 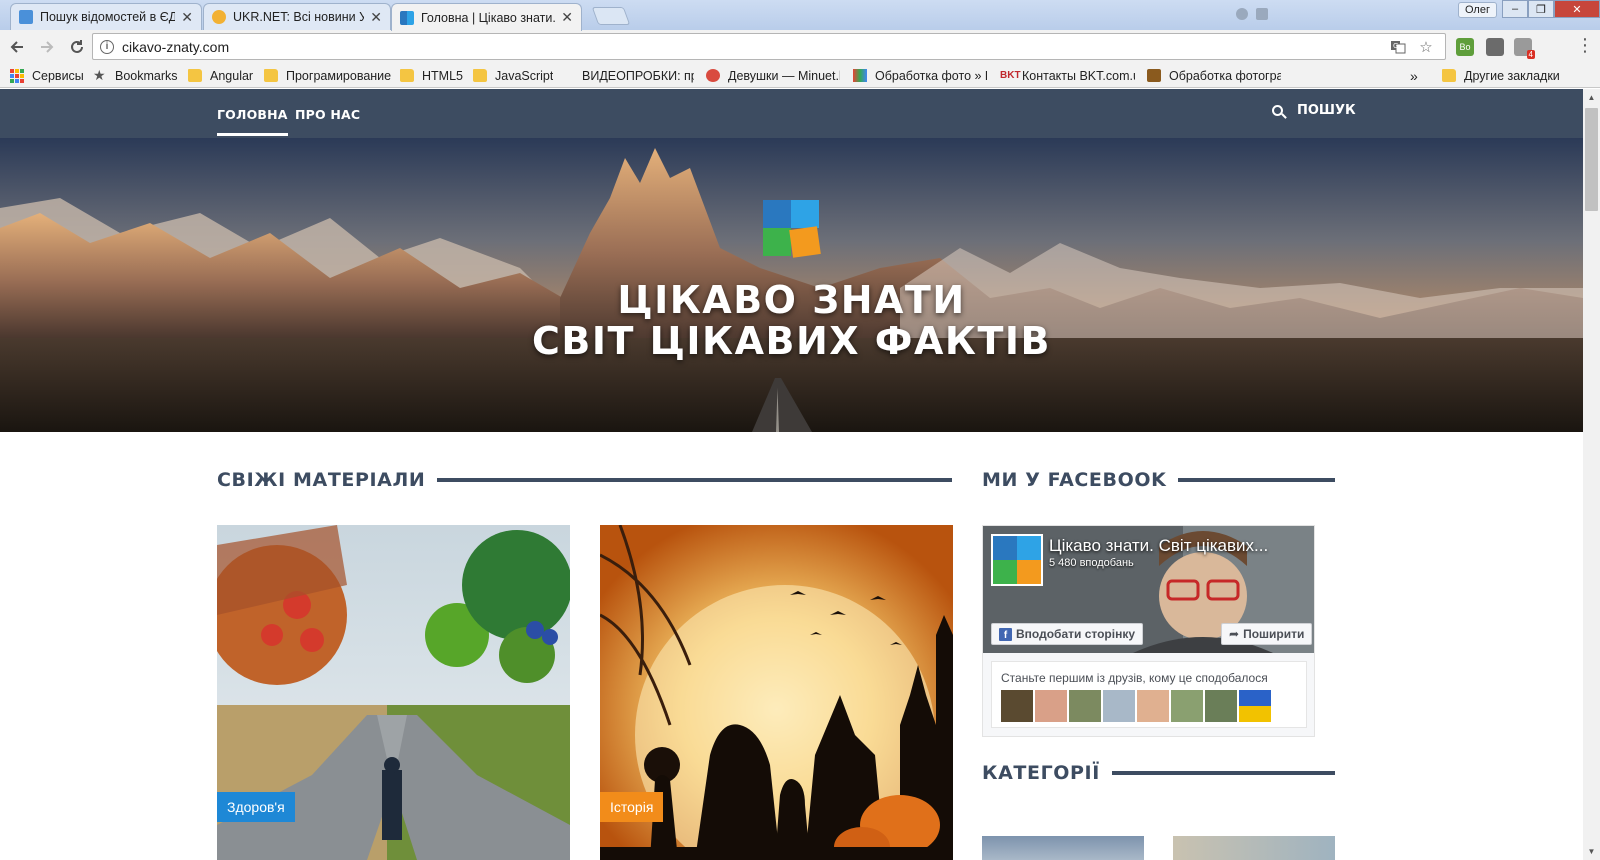 What do you see at coordinates (920, 75) in the screenshot?
I see `bookmark-photo-processing: Обработка фото » Р` at bounding box center [920, 75].